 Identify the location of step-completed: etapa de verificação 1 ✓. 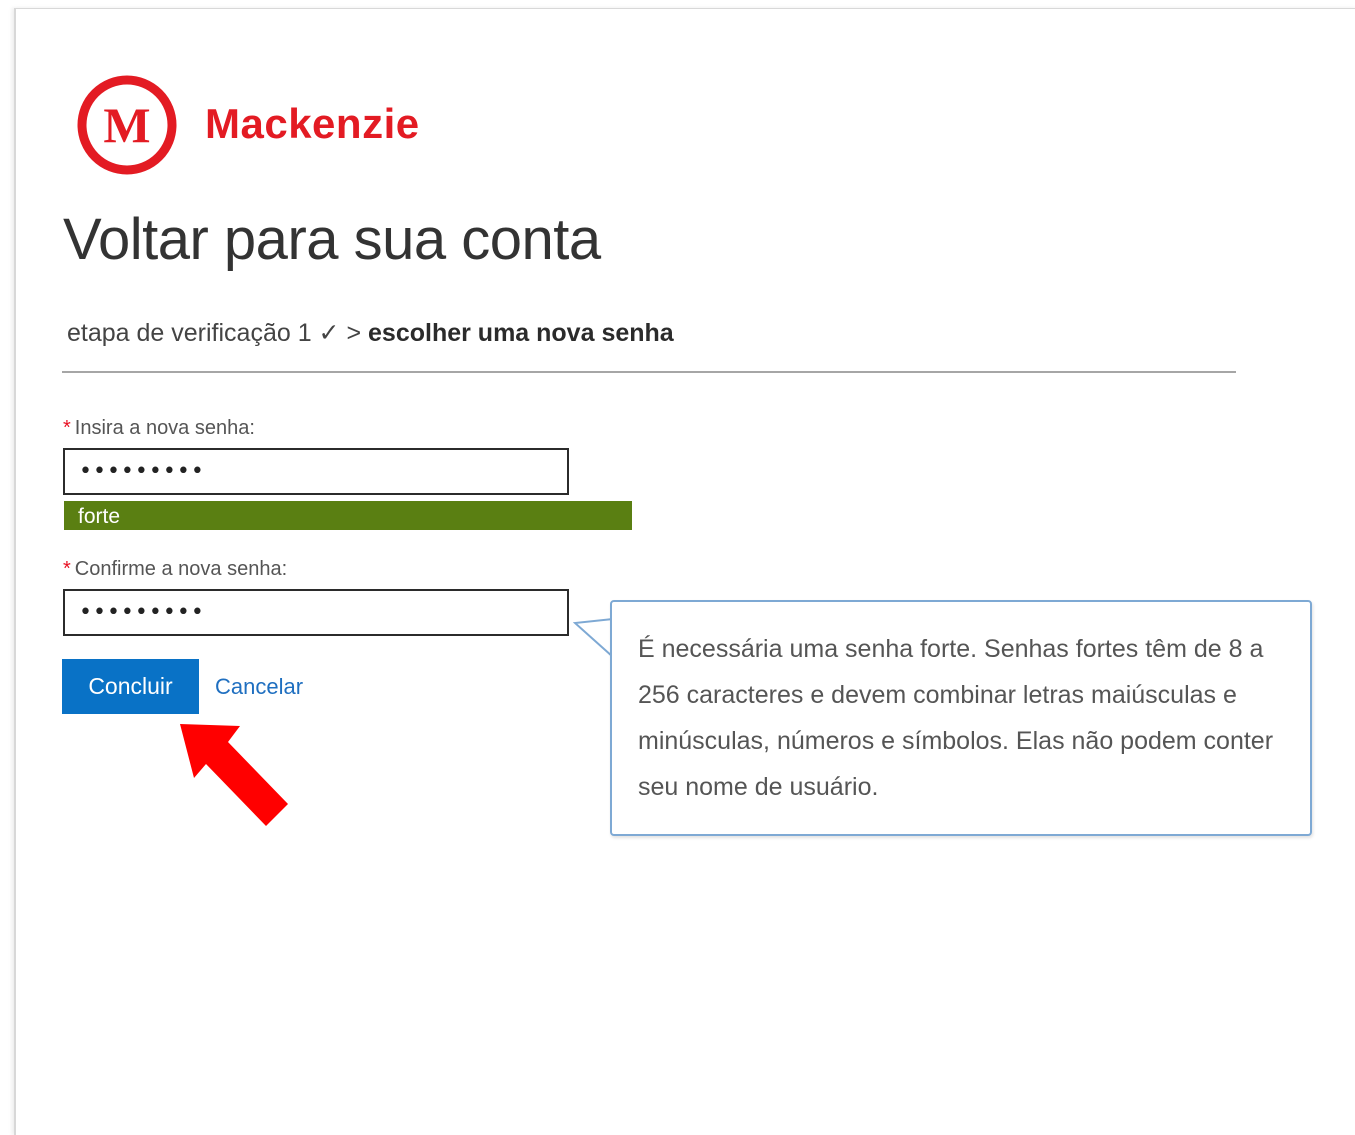
(203, 333).